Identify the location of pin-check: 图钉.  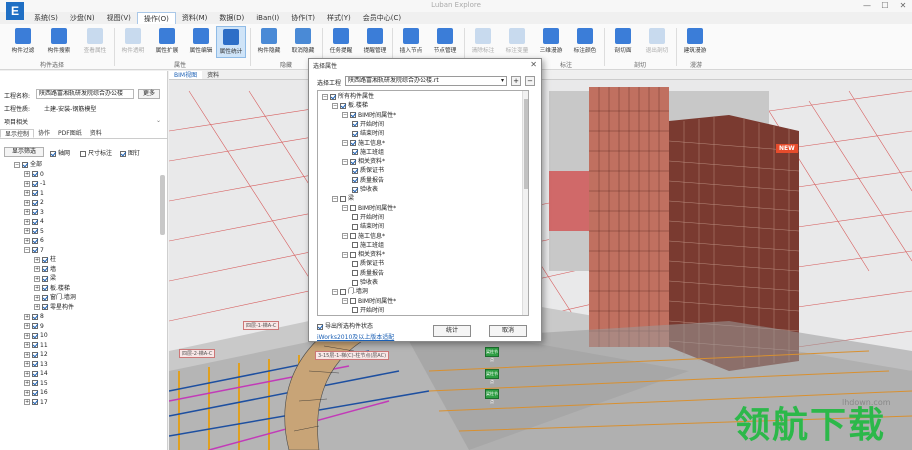
(130, 152).